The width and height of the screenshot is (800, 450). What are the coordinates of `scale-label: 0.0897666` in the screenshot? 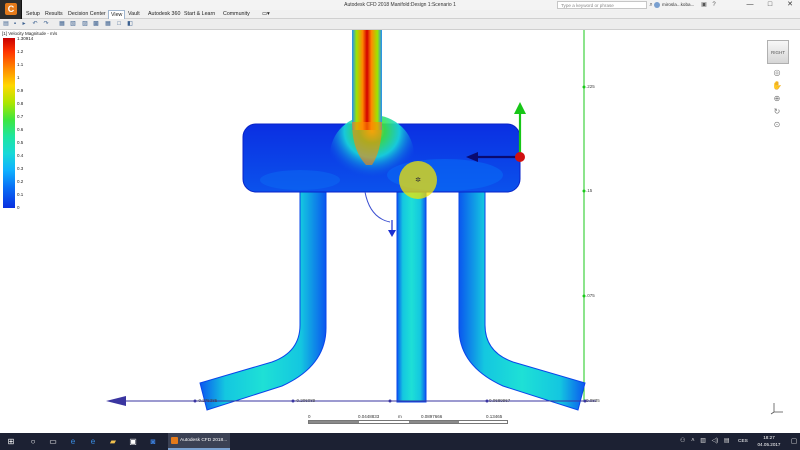 It's located at (432, 416).